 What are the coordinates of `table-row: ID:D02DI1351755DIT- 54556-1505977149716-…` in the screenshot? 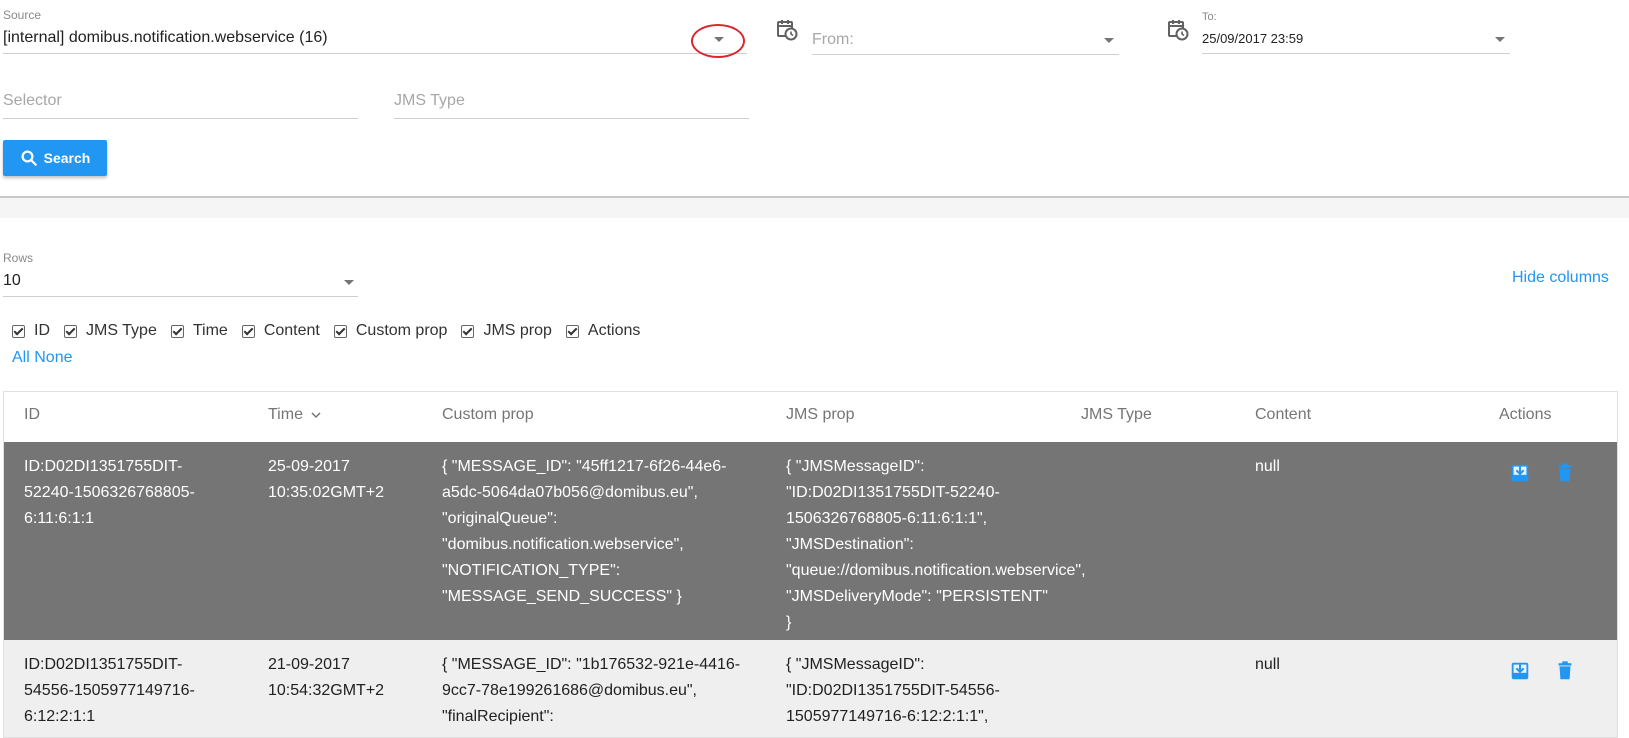 It's located at (810, 688).